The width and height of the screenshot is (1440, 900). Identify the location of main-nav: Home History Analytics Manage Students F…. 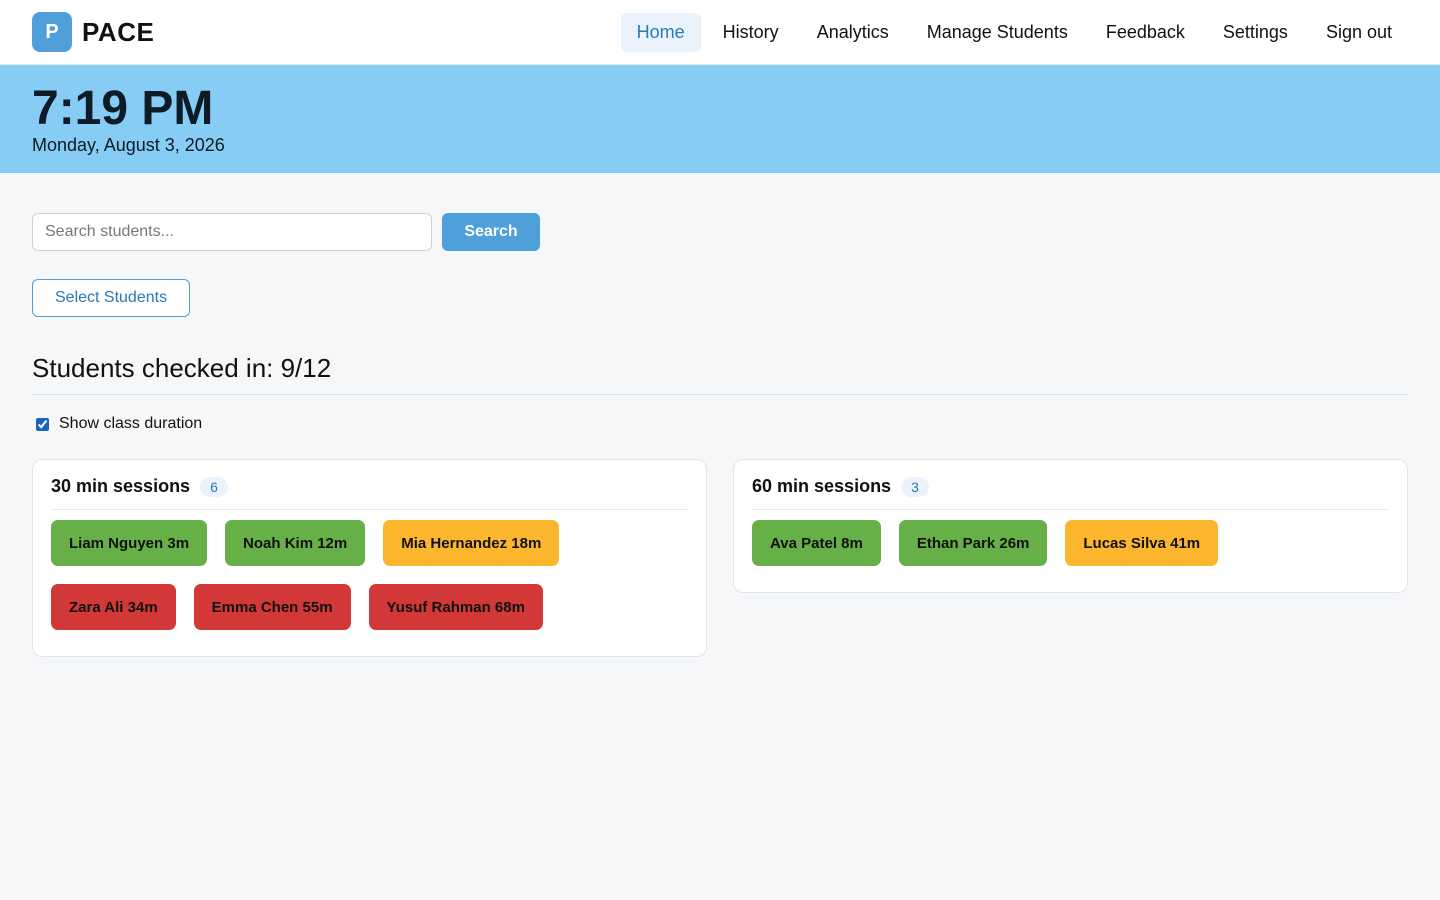
(1014, 32).